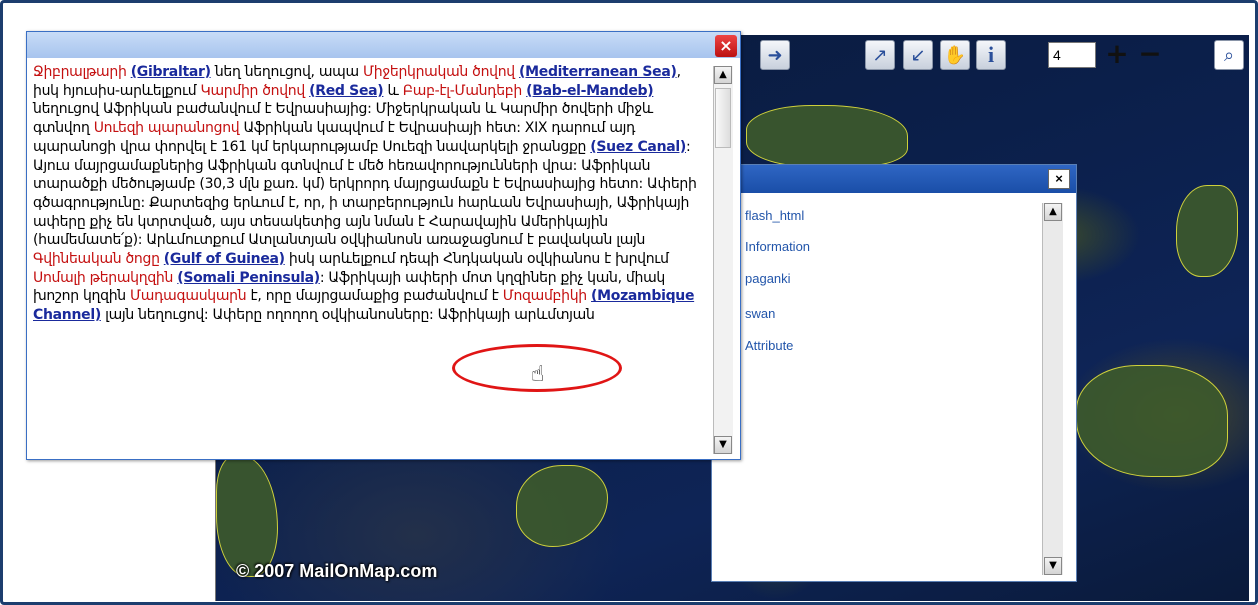 Image resolution: width=1258 pixels, height=605 pixels. I want to click on highlighted-term: Բաբ-էլ-Մանդեբի, so click(462, 90).